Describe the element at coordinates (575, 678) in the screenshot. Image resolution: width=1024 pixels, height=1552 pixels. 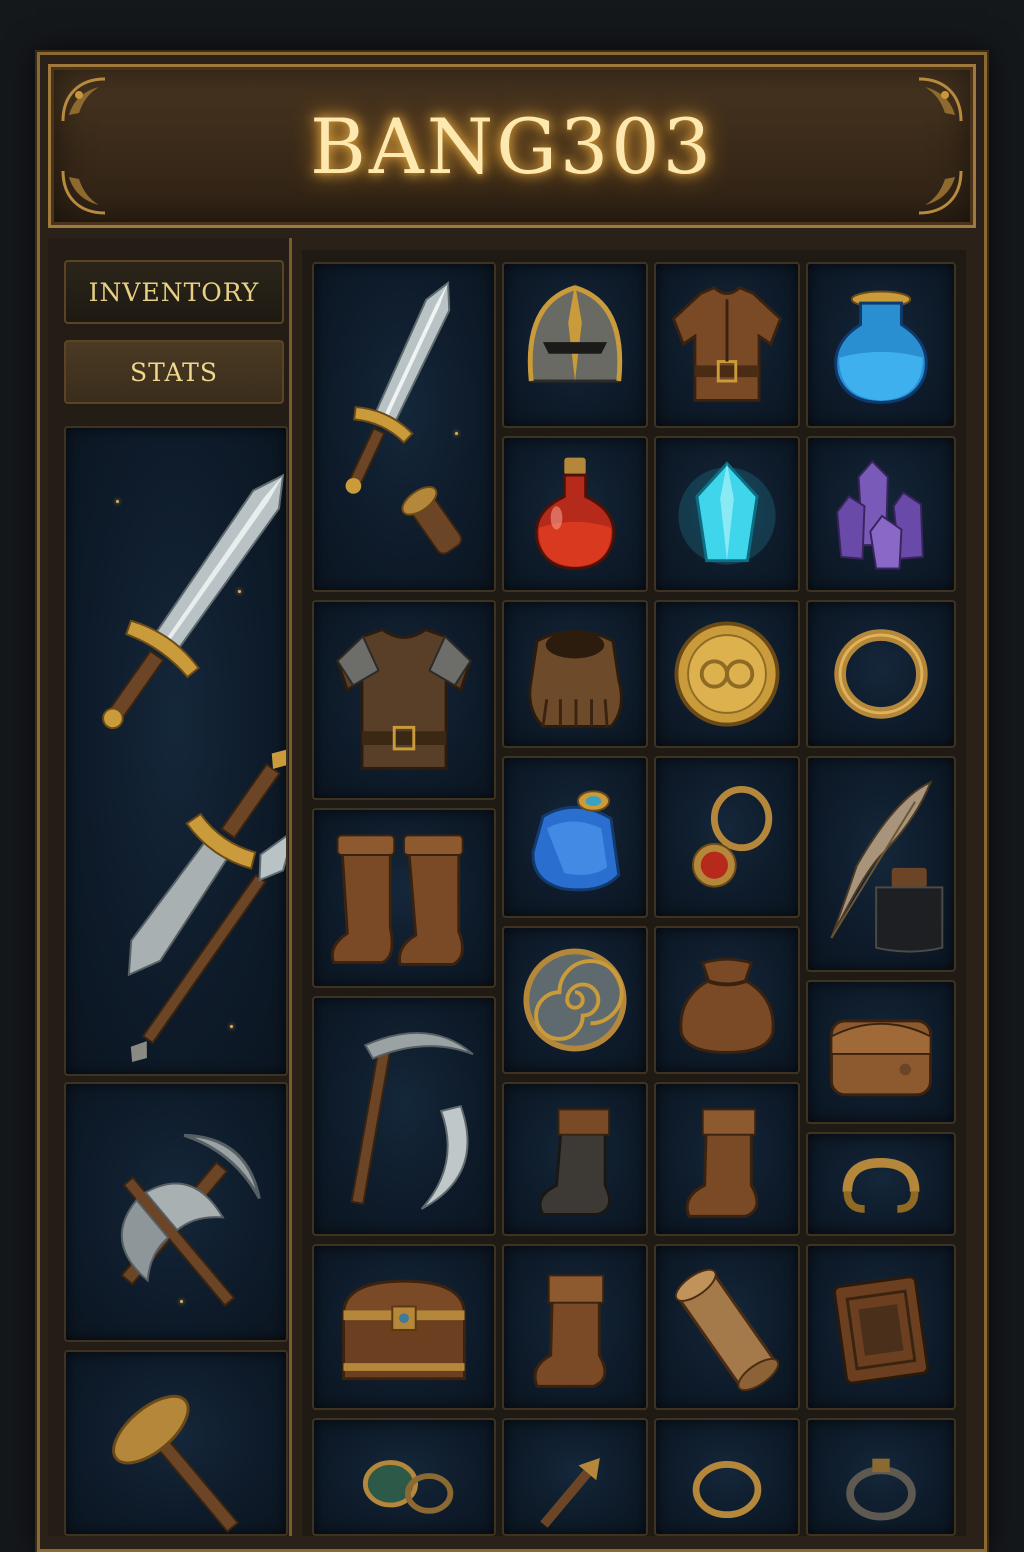
I see `gauntlet-icon` at that location.